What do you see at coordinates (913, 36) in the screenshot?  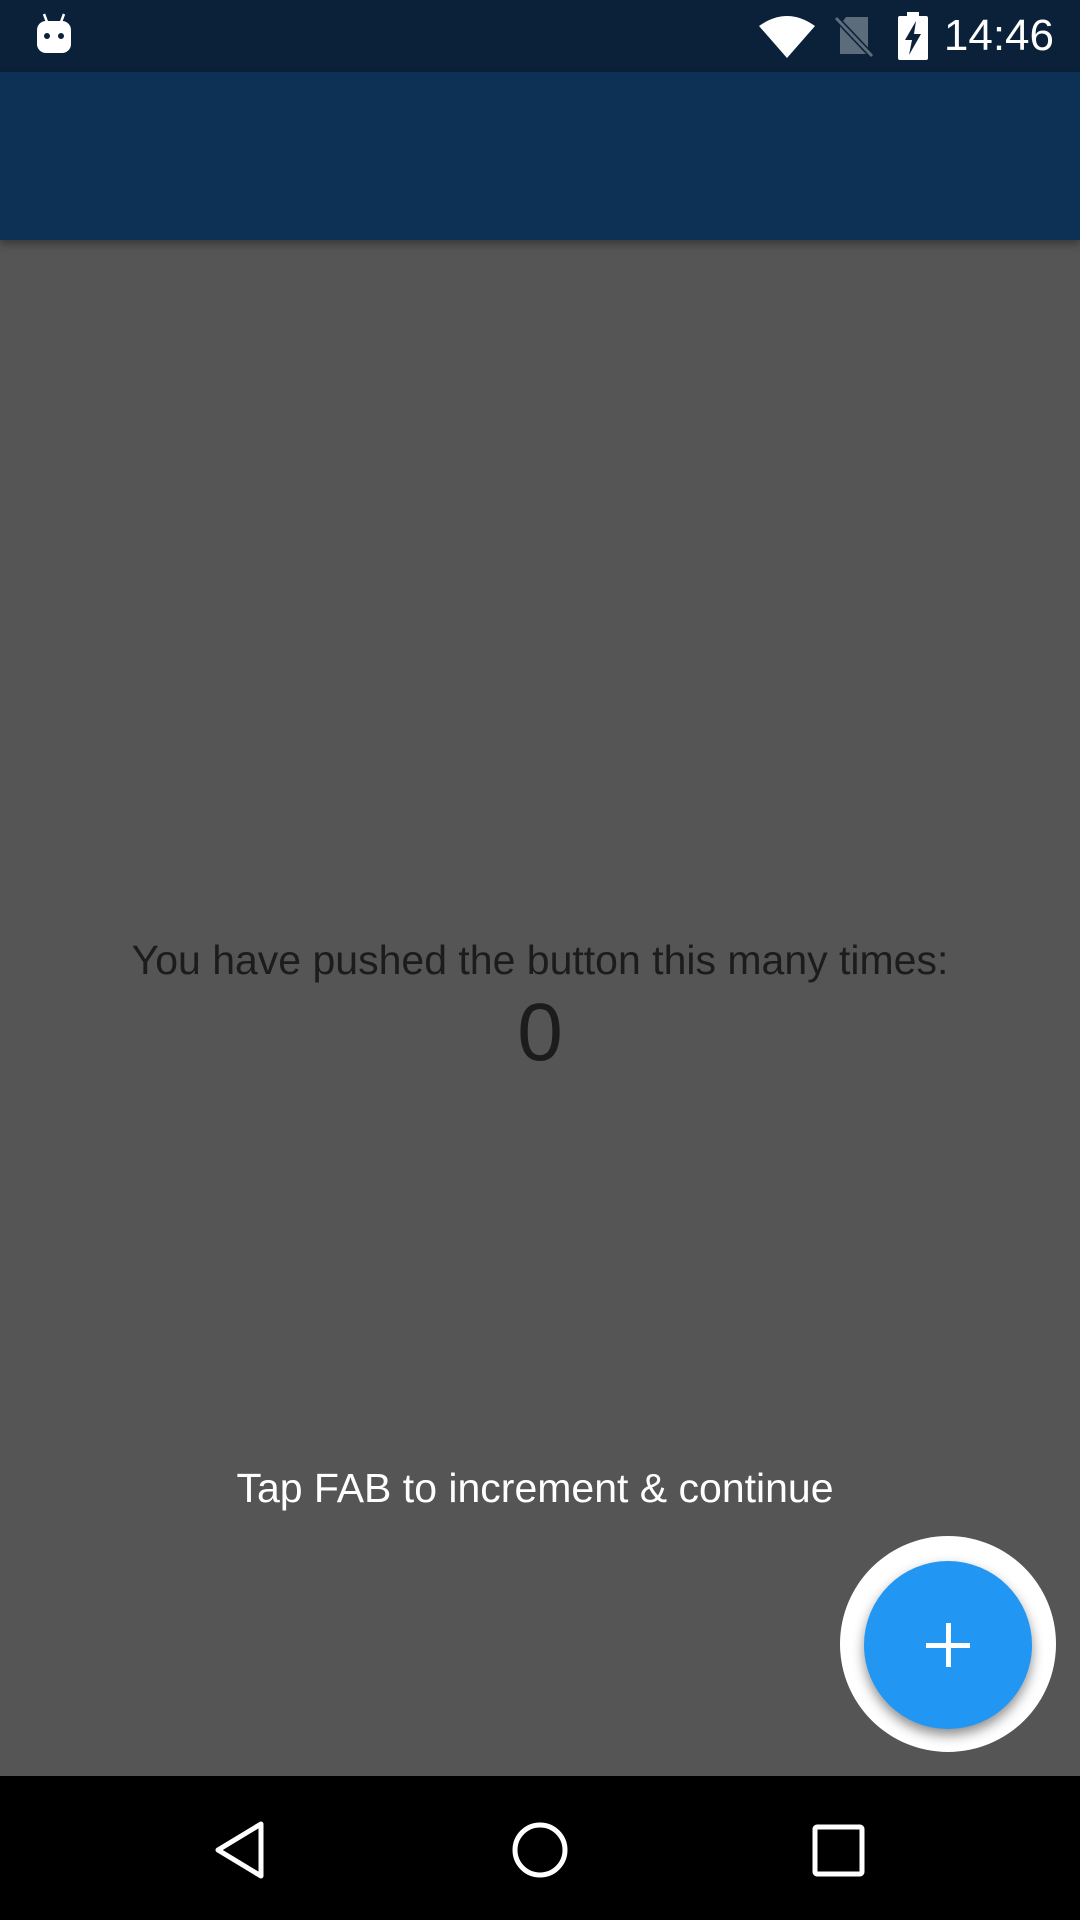 I see `battery-charging-icon` at bounding box center [913, 36].